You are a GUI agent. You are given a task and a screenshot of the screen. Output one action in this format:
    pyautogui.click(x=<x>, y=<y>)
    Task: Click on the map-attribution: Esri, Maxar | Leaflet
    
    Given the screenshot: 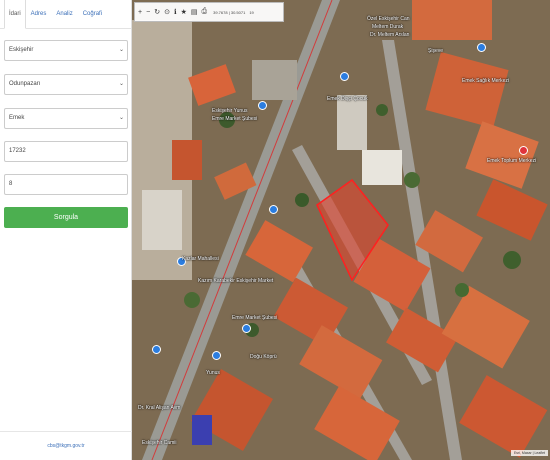 What is the action you would take?
    pyautogui.click(x=529, y=453)
    